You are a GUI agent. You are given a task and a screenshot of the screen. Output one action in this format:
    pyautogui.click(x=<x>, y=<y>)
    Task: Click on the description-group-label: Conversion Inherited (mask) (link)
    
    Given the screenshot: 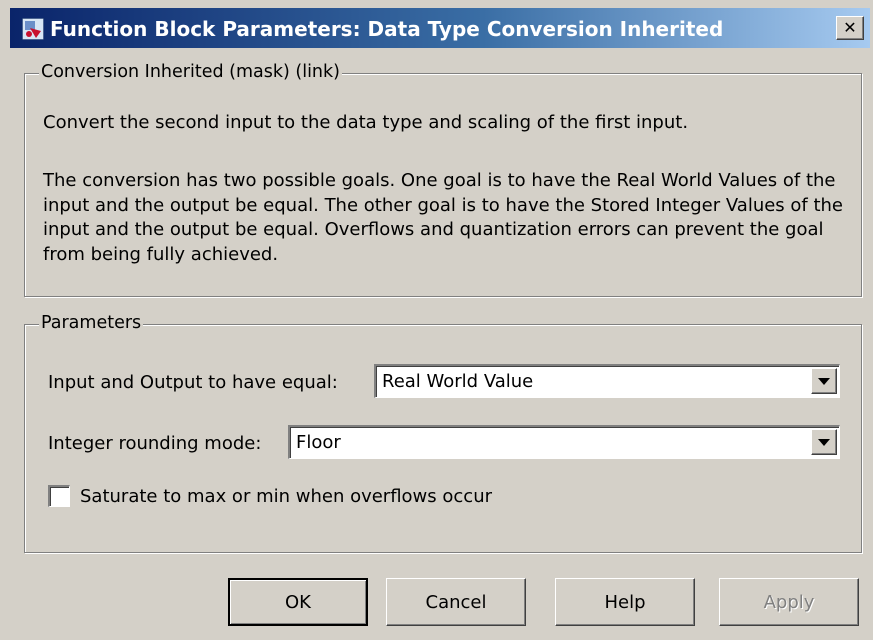 What is the action you would take?
    pyautogui.click(x=190, y=72)
    